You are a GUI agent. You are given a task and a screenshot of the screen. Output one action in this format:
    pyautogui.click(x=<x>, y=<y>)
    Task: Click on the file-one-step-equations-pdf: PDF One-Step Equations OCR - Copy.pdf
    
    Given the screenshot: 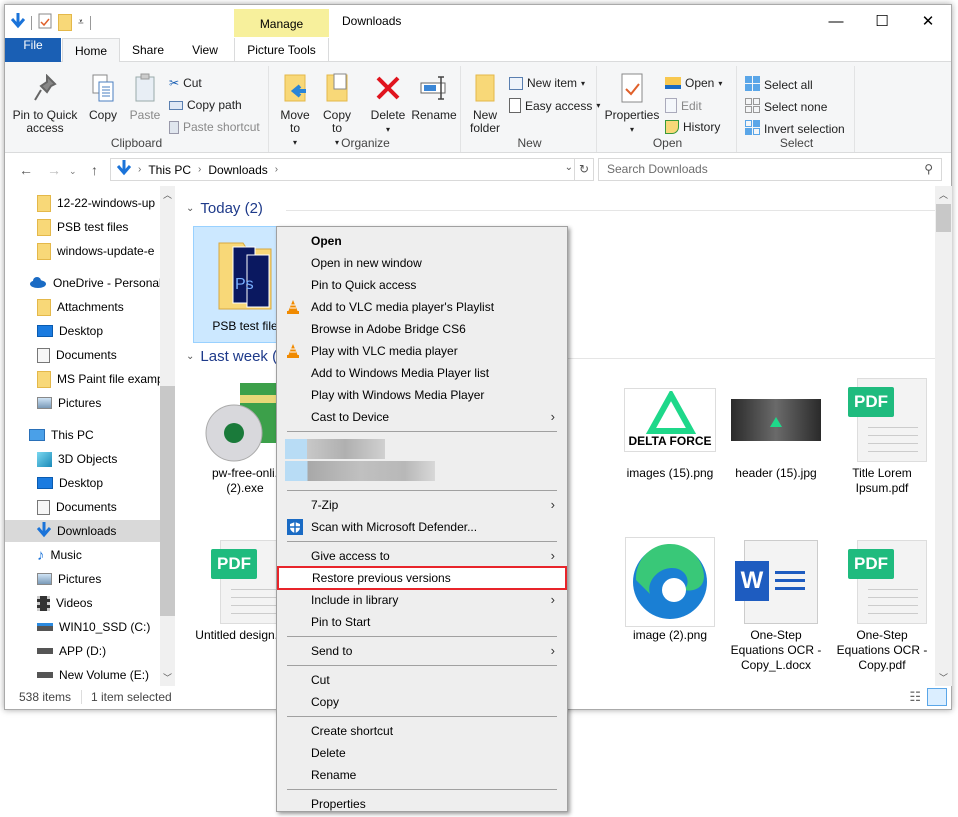 What is the action you would take?
    pyautogui.click(x=882, y=604)
    